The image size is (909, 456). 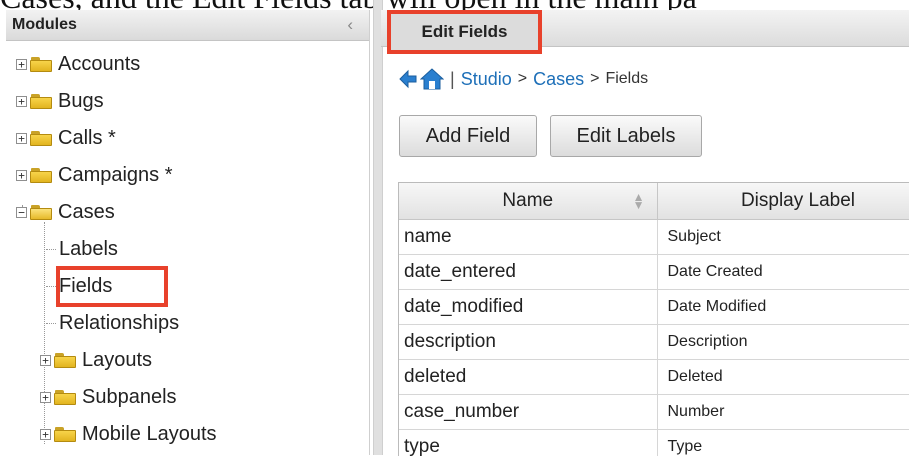 What do you see at coordinates (117, 360) in the screenshot?
I see `tree-item-label: Layouts` at bounding box center [117, 360].